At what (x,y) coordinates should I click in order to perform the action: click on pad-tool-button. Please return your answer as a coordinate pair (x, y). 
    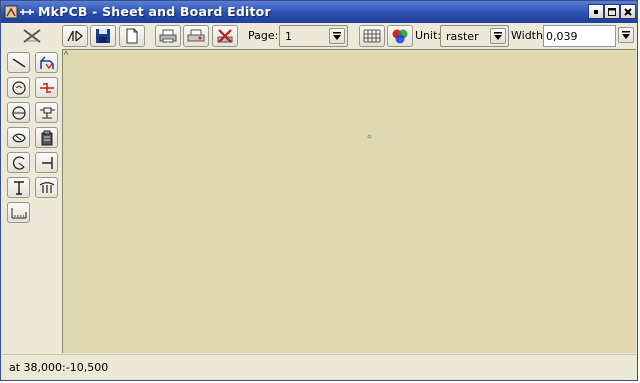
    Looking at the image, I should click on (18, 87).